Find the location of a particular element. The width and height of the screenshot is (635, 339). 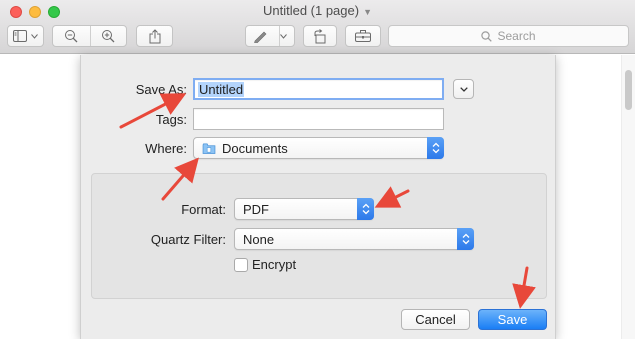

sidebar-icon is located at coordinates (20, 36).